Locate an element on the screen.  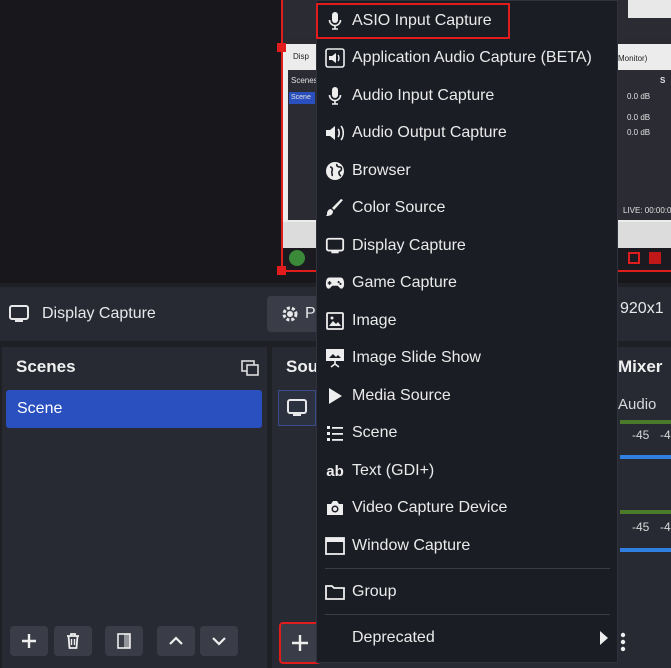
menu-item-label: Color Source is located at coordinates (399, 207).